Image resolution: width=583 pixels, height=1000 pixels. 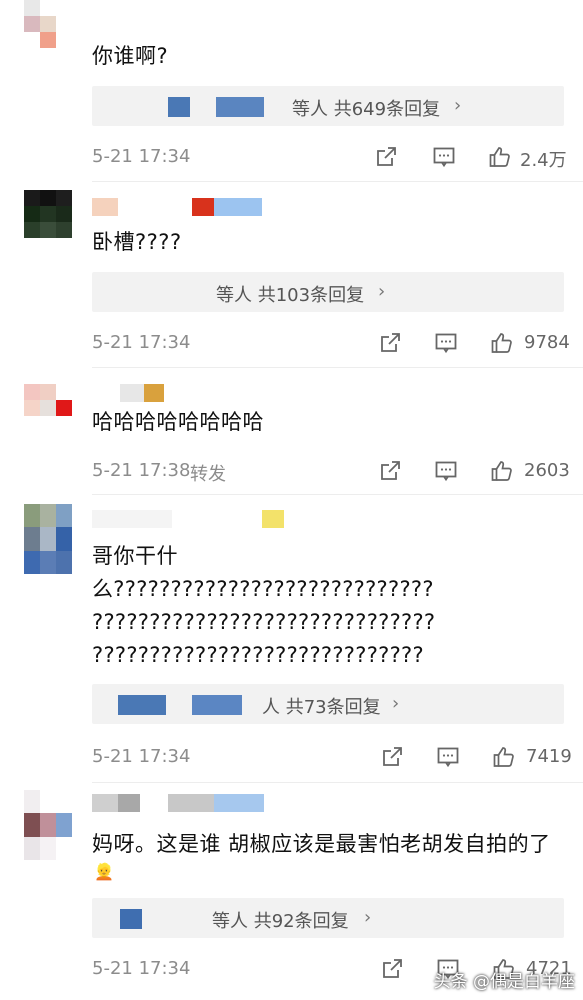 What do you see at coordinates (543, 160) in the screenshot?
I see `like-count: 2.4万` at bounding box center [543, 160].